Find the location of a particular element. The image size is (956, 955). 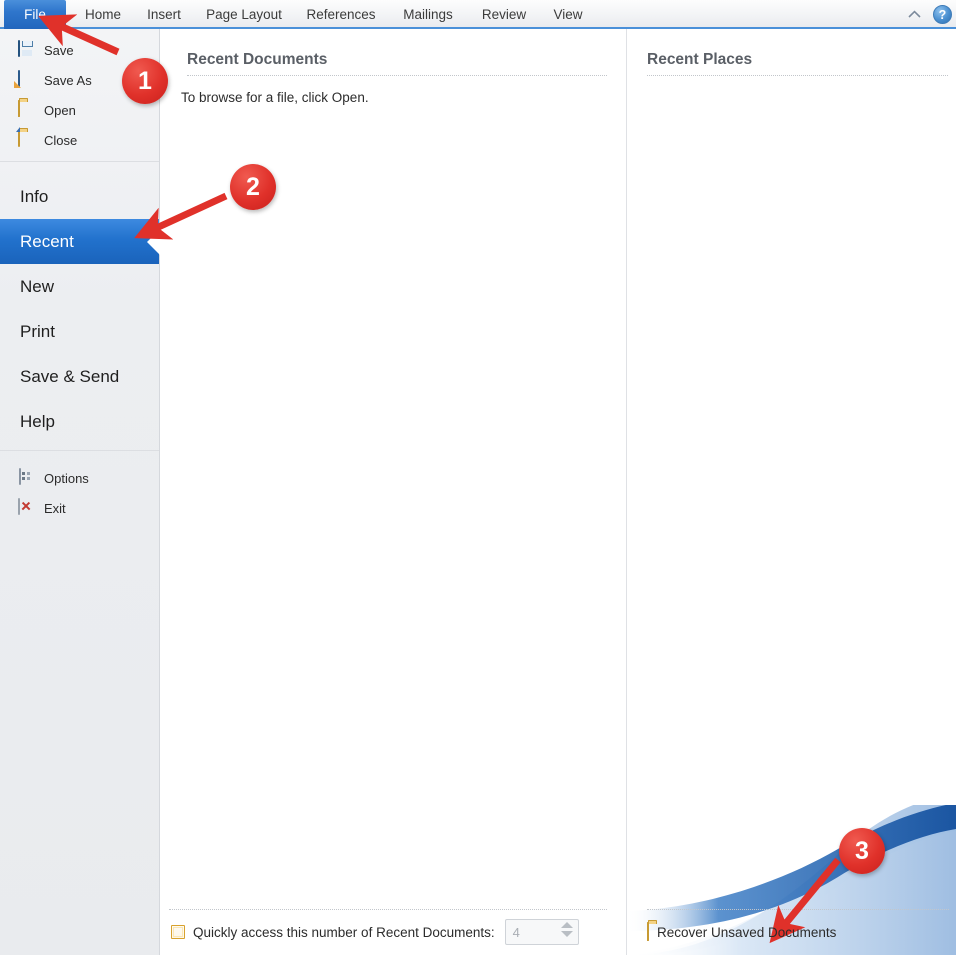

sidebar-item-options: Options is located at coordinates (79, 478).